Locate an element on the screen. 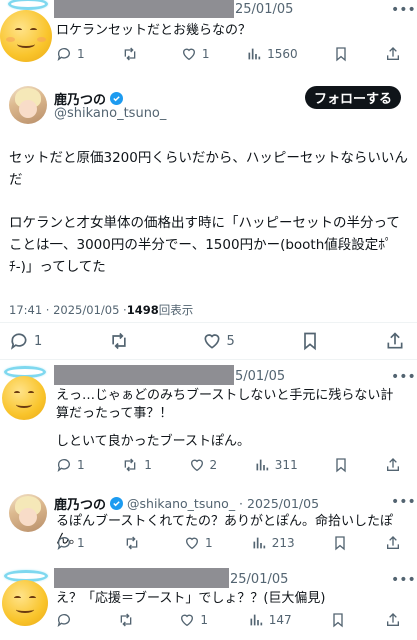 This screenshot has width=417, height=640. view-count: 1560 is located at coordinates (282, 54).